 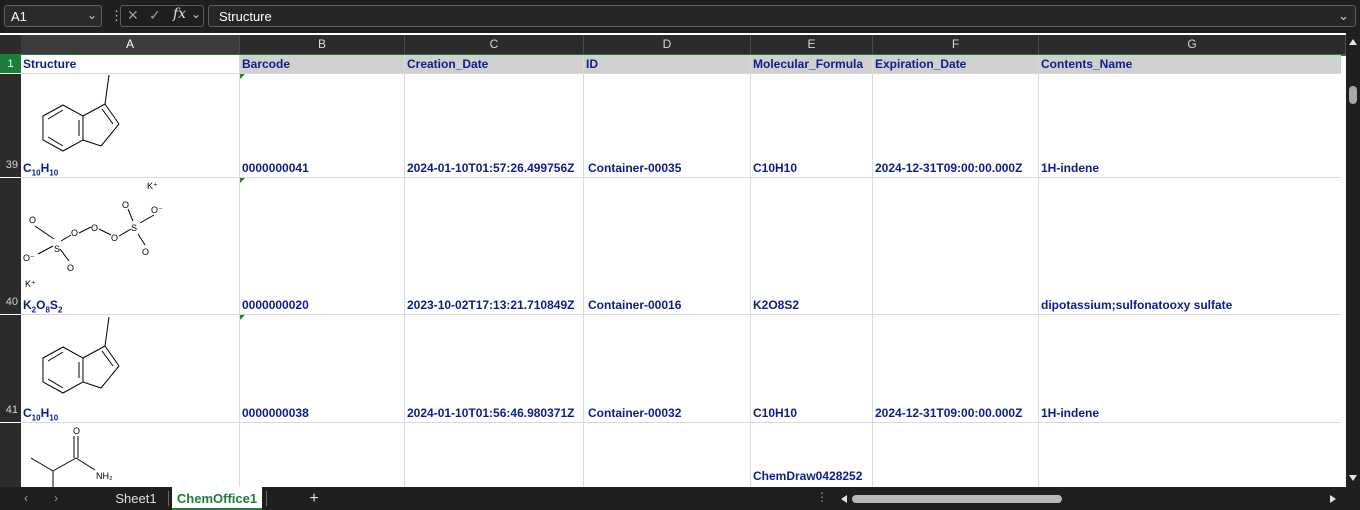 What do you see at coordinates (245, 16) in the screenshot?
I see `formula-text: Structure` at bounding box center [245, 16].